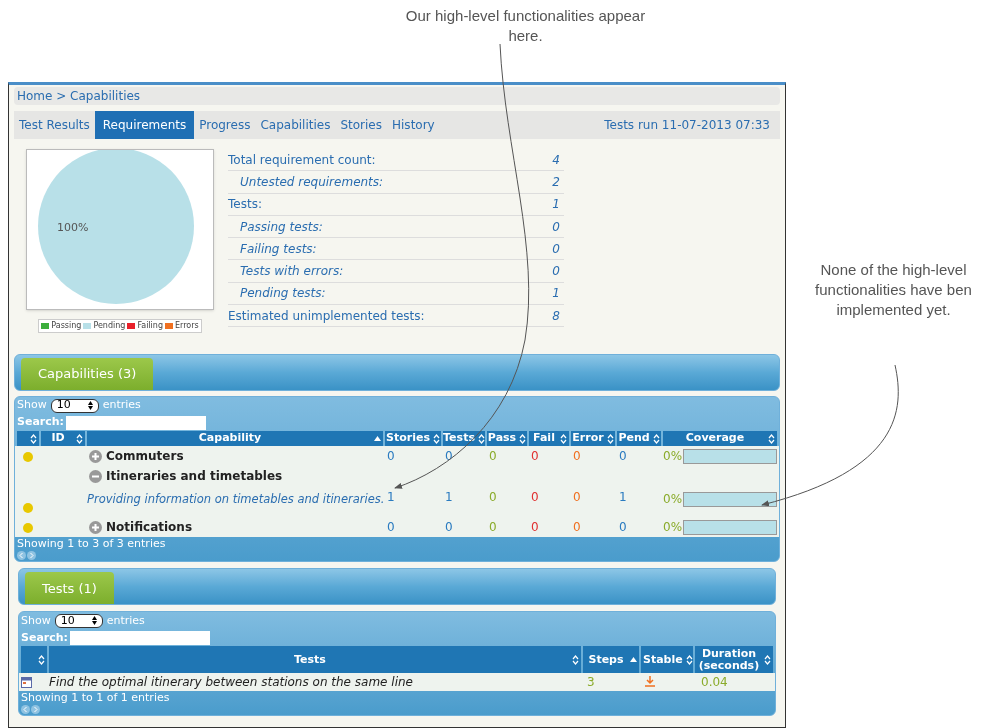 The width and height of the screenshot is (1001, 728). Describe the element at coordinates (507, 438) in the screenshot. I see `column-header: Pass` at that location.